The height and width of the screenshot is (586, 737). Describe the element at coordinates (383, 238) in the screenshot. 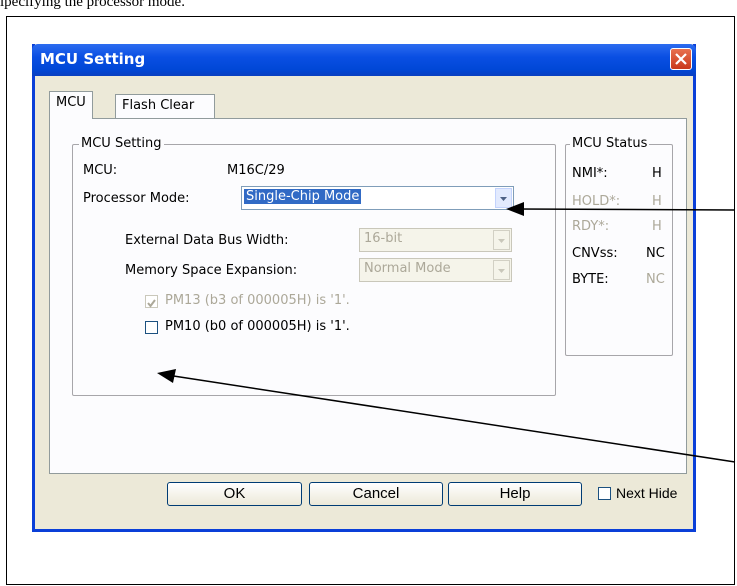

I see `external-data-bus-width-value: 16-bit` at that location.